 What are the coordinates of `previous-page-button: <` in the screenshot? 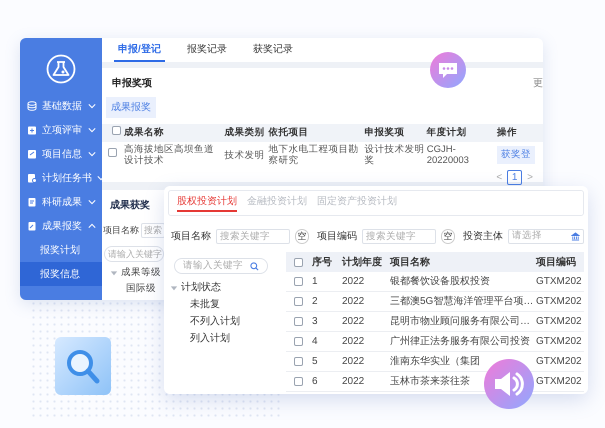 It's located at (499, 177).